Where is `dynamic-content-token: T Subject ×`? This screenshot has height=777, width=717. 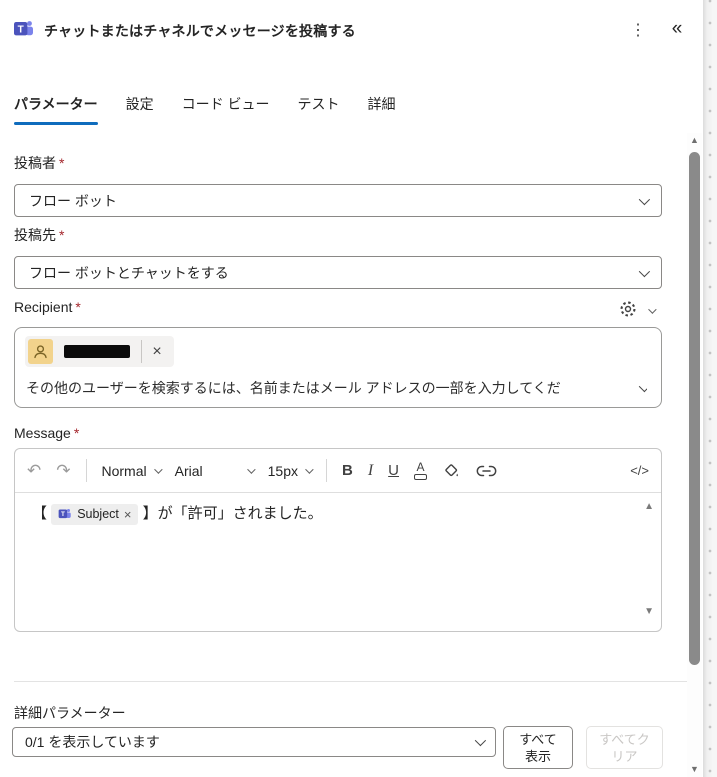
dynamic-content-token: T Subject × is located at coordinates (95, 514).